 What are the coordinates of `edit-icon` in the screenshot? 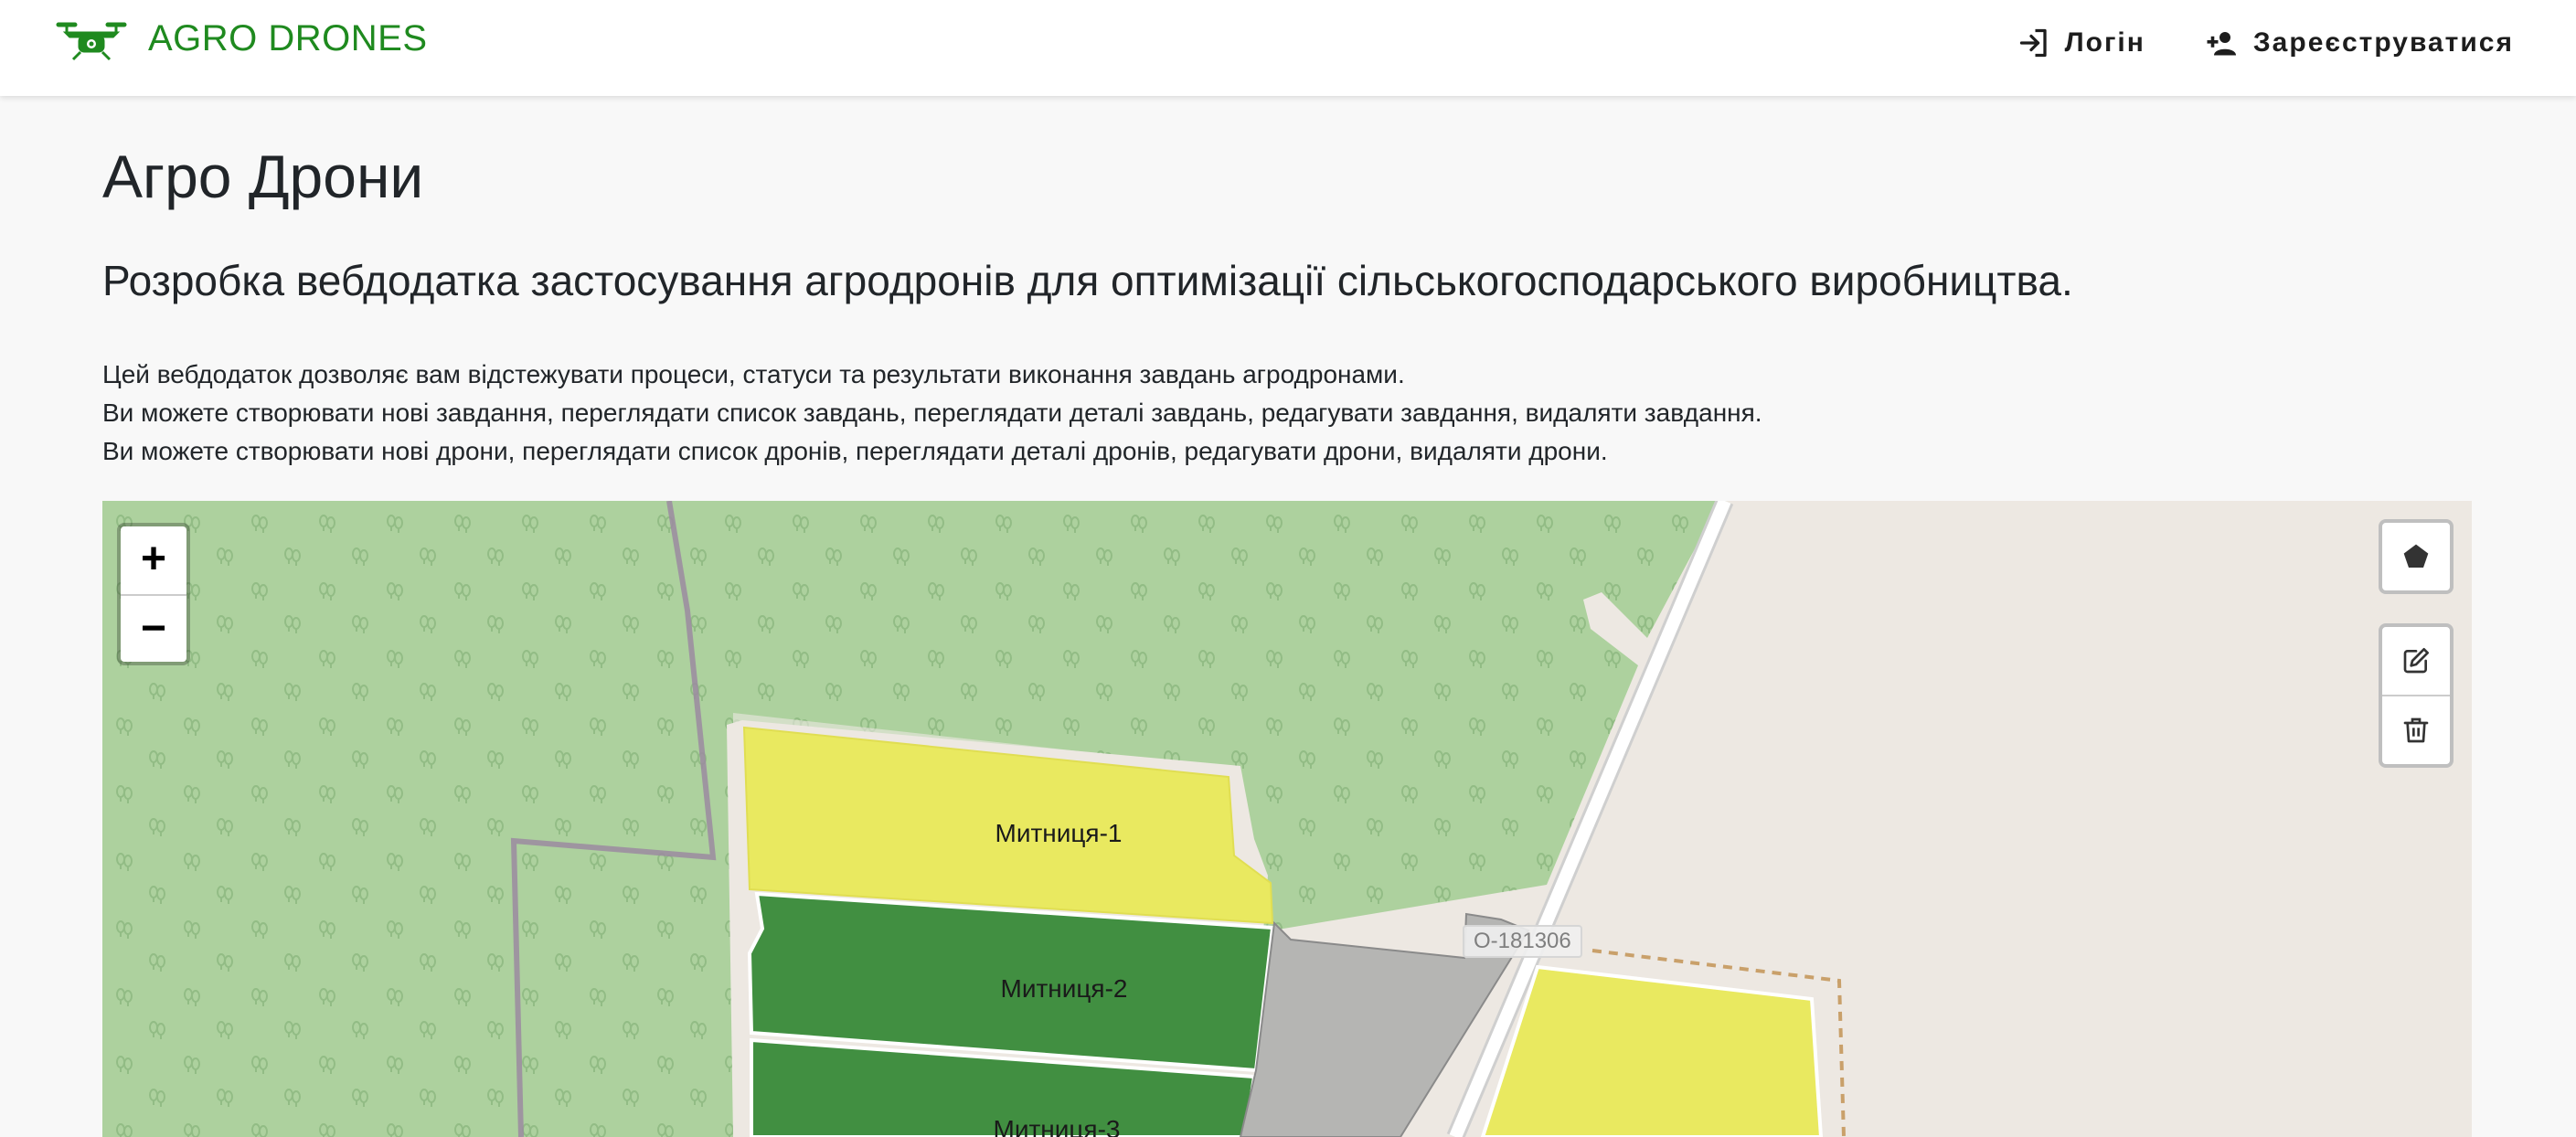 It's located at (2416, 661).